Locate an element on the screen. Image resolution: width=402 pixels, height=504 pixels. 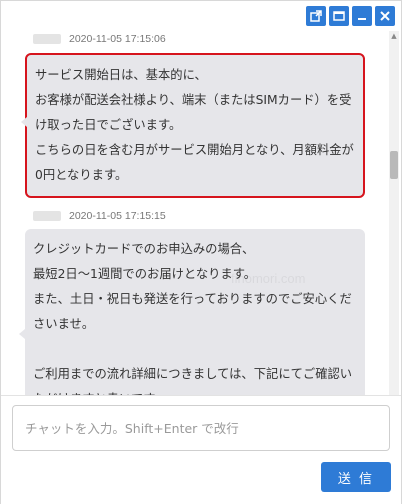
popout-button is located at coordinates (316, 16).